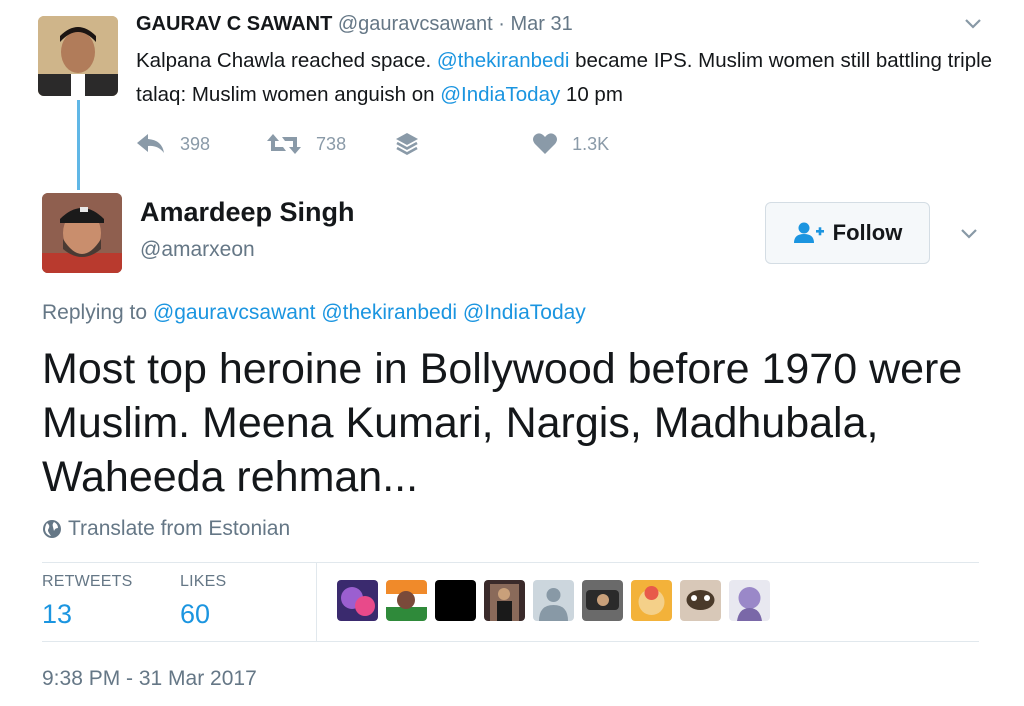 The image size is (1024, 706). I want to click on parent-author-avatar, so click(78, 56).